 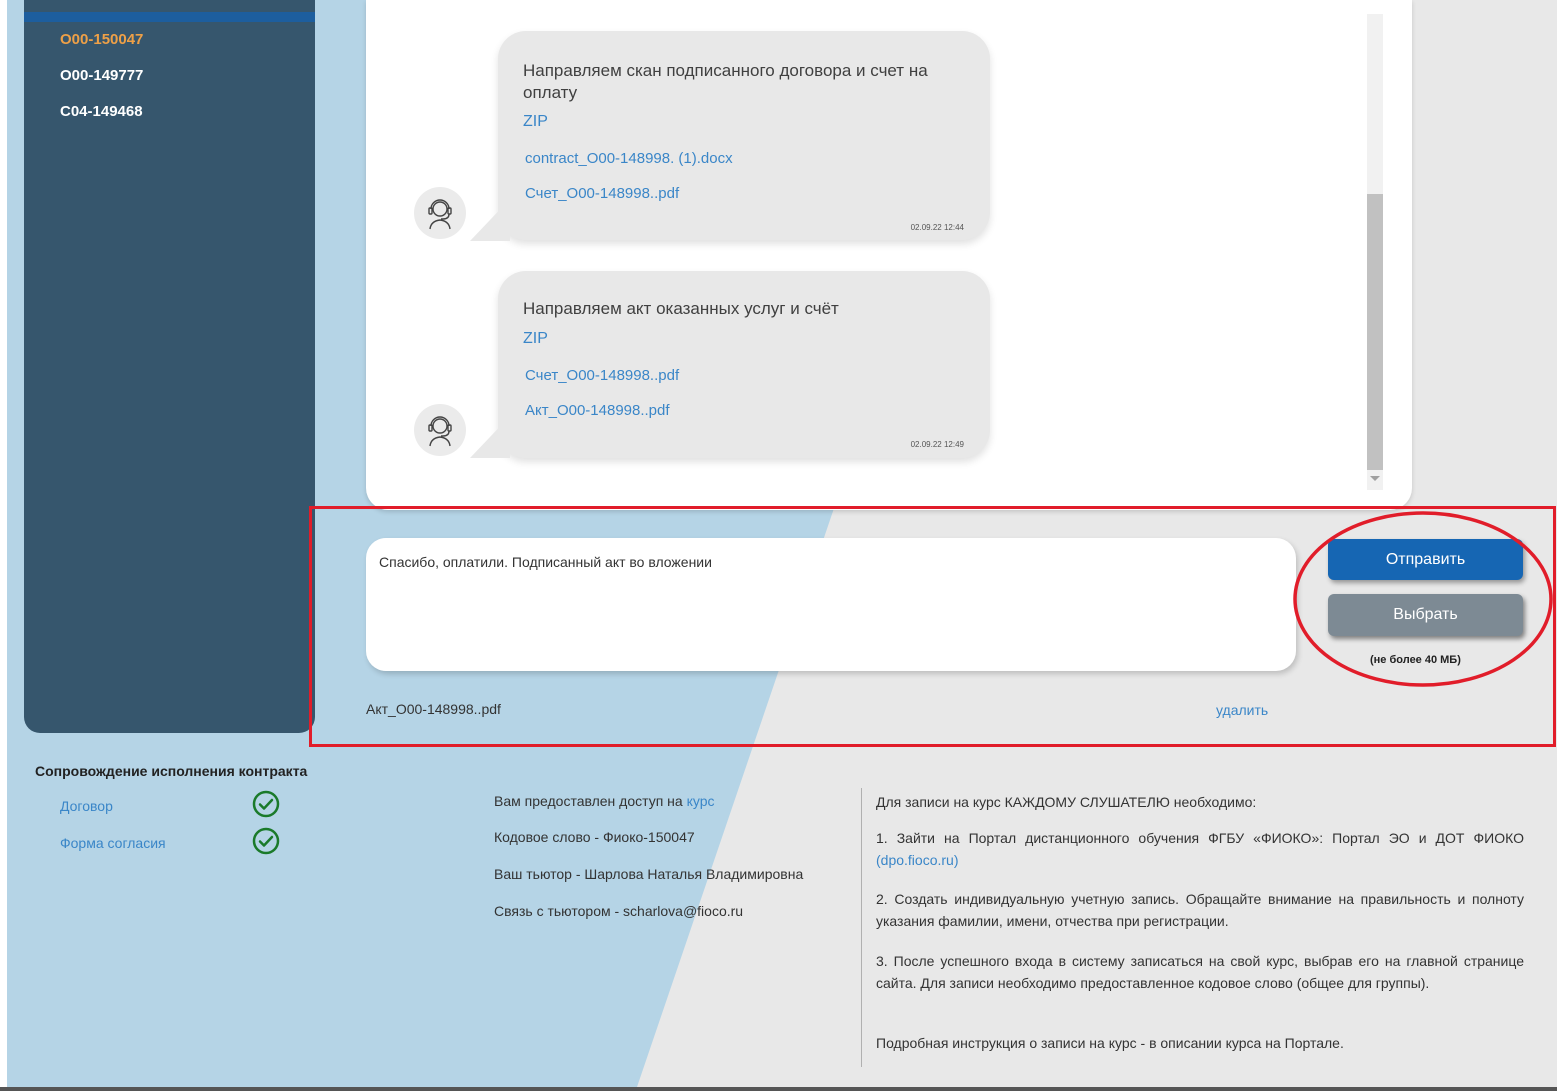 What do you see at coordinates (101, 39) in the screenshot?
I see `sidebar-item-order-150047: О00-150047` at bounding box center [101, 39].